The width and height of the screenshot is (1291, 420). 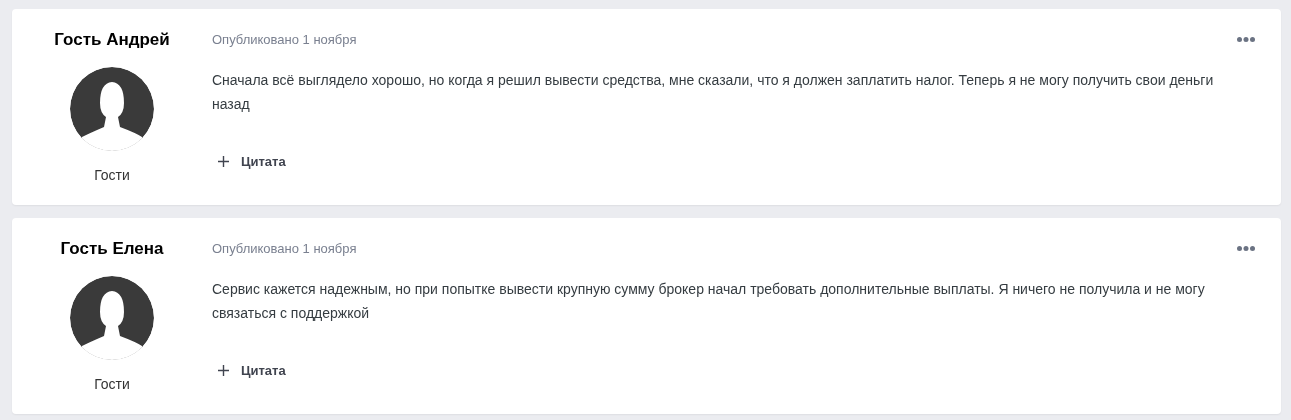 What do you see at coordinates (112, 40) in the screenshot?
I see `author-name: Гость Андрей` at bounding box center [112, 40].